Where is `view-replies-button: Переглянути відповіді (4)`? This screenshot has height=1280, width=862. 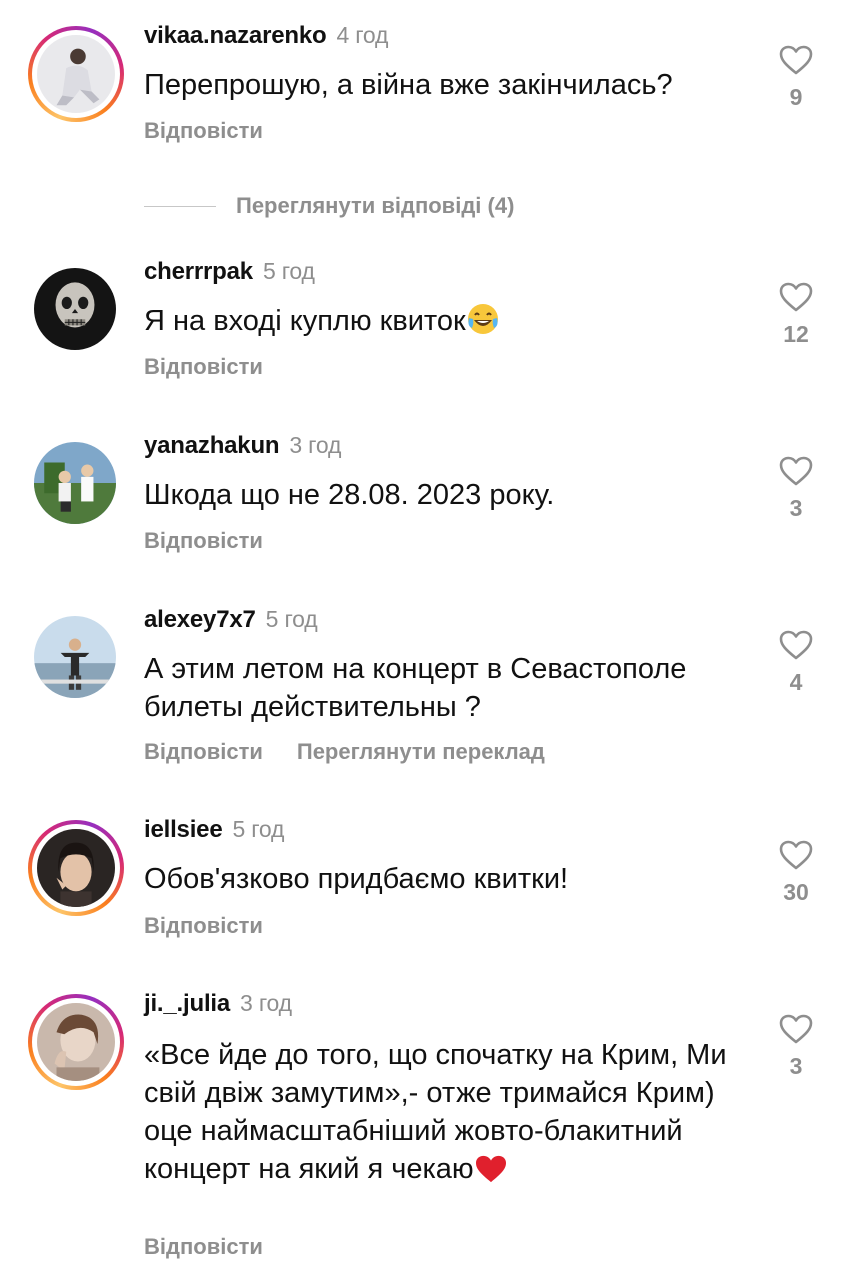 view-replies-button: Переглянути відповіді (4) is located at coordinates (329, 206).